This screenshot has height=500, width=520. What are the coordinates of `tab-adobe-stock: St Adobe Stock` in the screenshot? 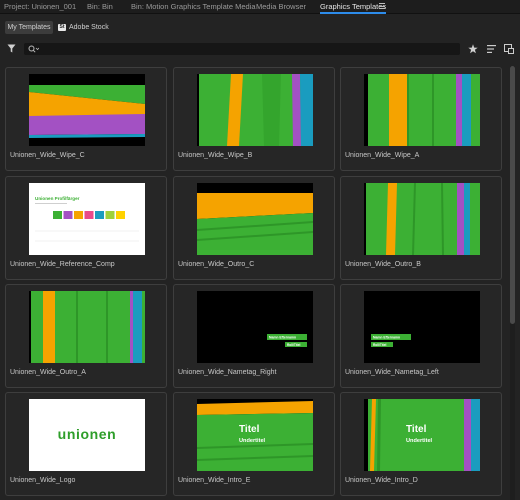 It's located at (84, 27).